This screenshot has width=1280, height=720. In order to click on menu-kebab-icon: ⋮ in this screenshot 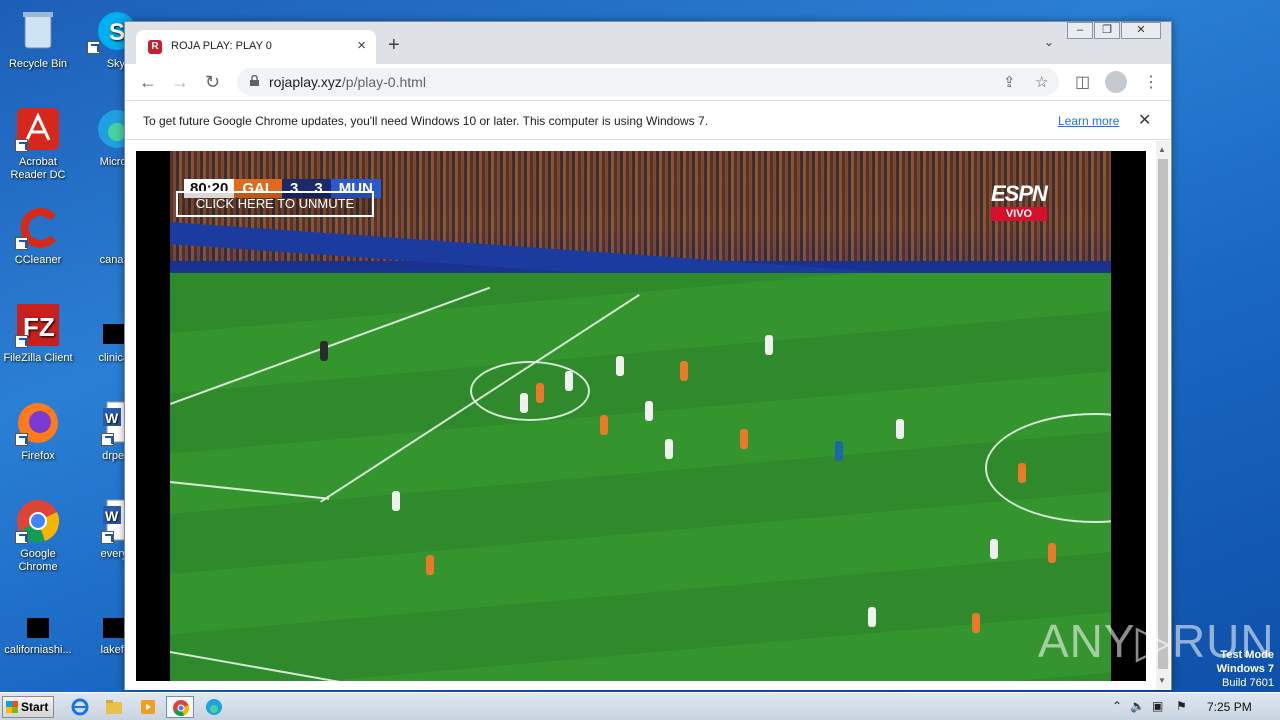, I will do `click(1151, 82)`.